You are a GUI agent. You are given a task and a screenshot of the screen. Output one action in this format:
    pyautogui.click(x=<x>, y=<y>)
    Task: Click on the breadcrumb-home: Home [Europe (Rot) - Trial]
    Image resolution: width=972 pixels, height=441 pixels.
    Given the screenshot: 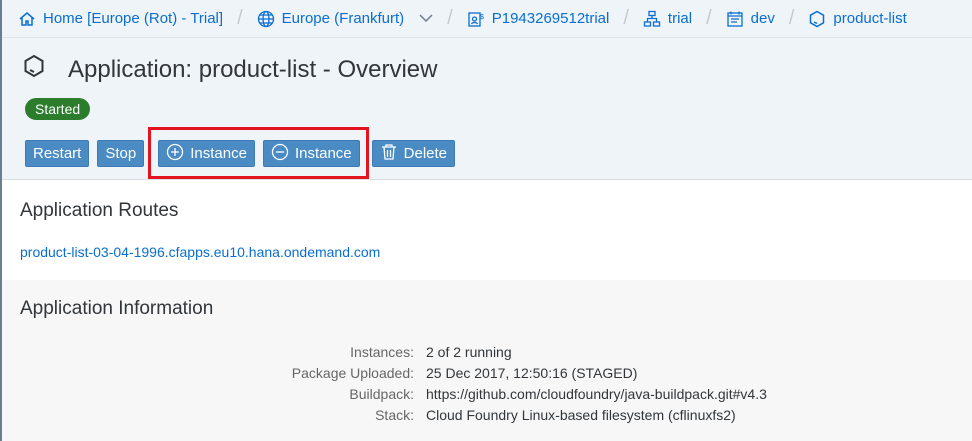 What is the action you would take?
    pyautogui.click(x=120, y=19)
    